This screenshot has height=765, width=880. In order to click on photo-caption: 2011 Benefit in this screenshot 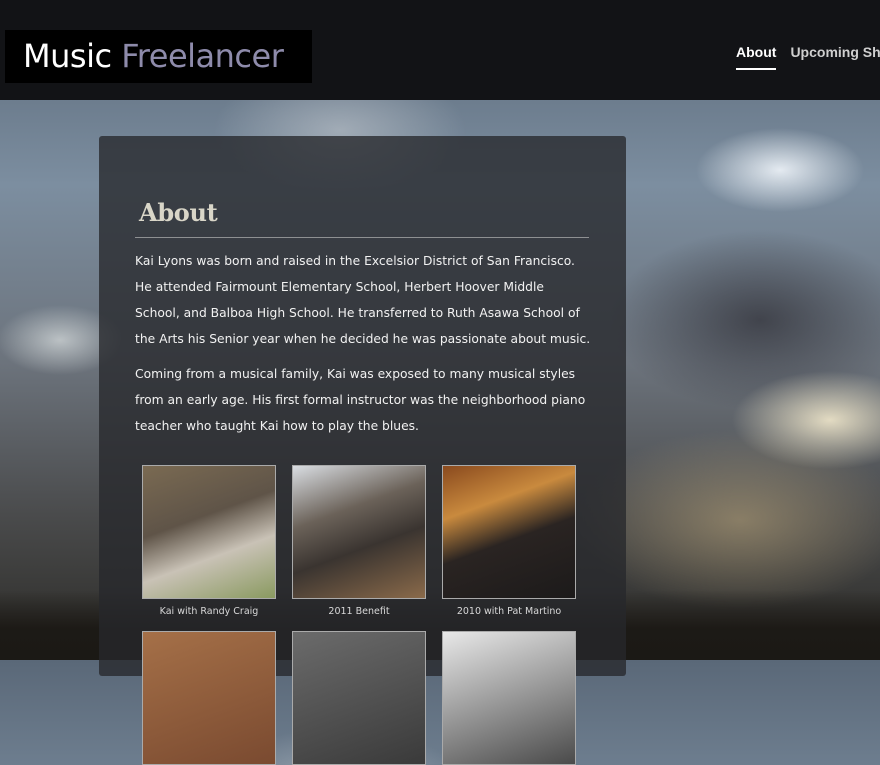, I will do `click(359, 611)`.